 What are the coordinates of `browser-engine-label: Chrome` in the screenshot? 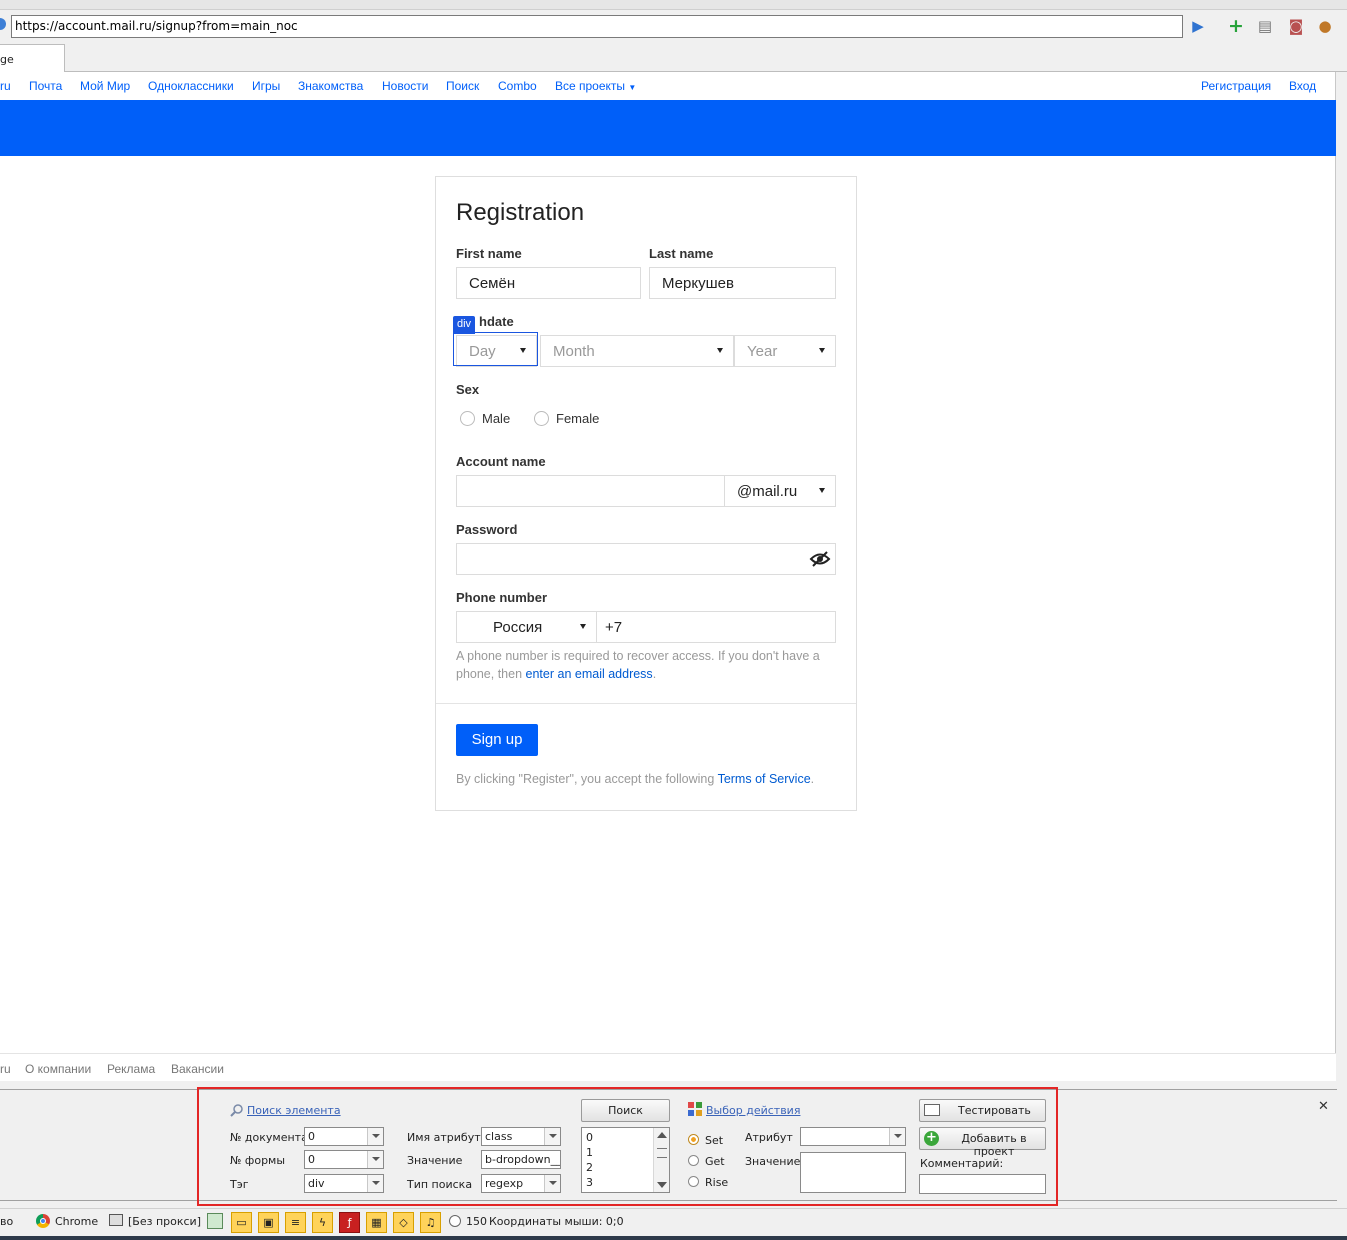 It's located at (76, 1221).